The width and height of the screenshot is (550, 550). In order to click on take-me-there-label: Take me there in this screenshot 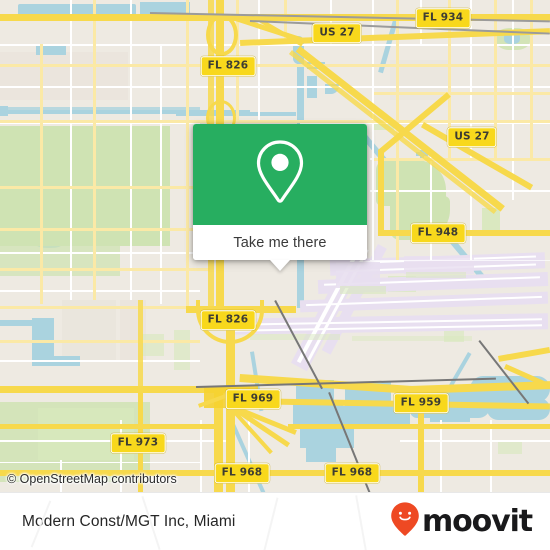, I will do `click(280, 242)`.